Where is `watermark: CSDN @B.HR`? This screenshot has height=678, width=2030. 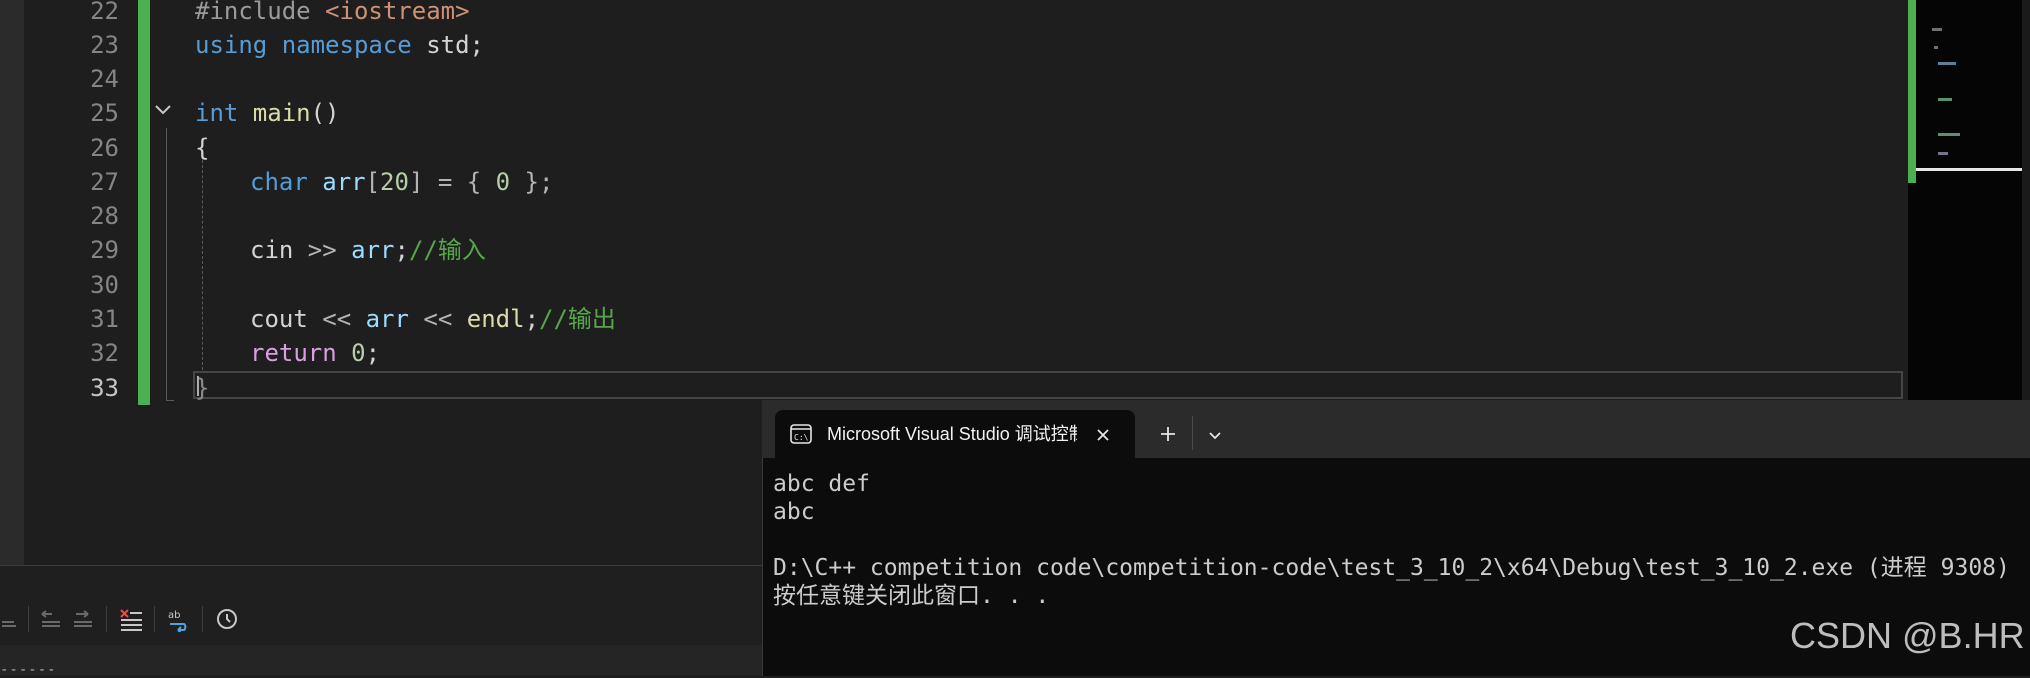
watermark: CSDN @B.HR is located at coordinates (1907, 635).